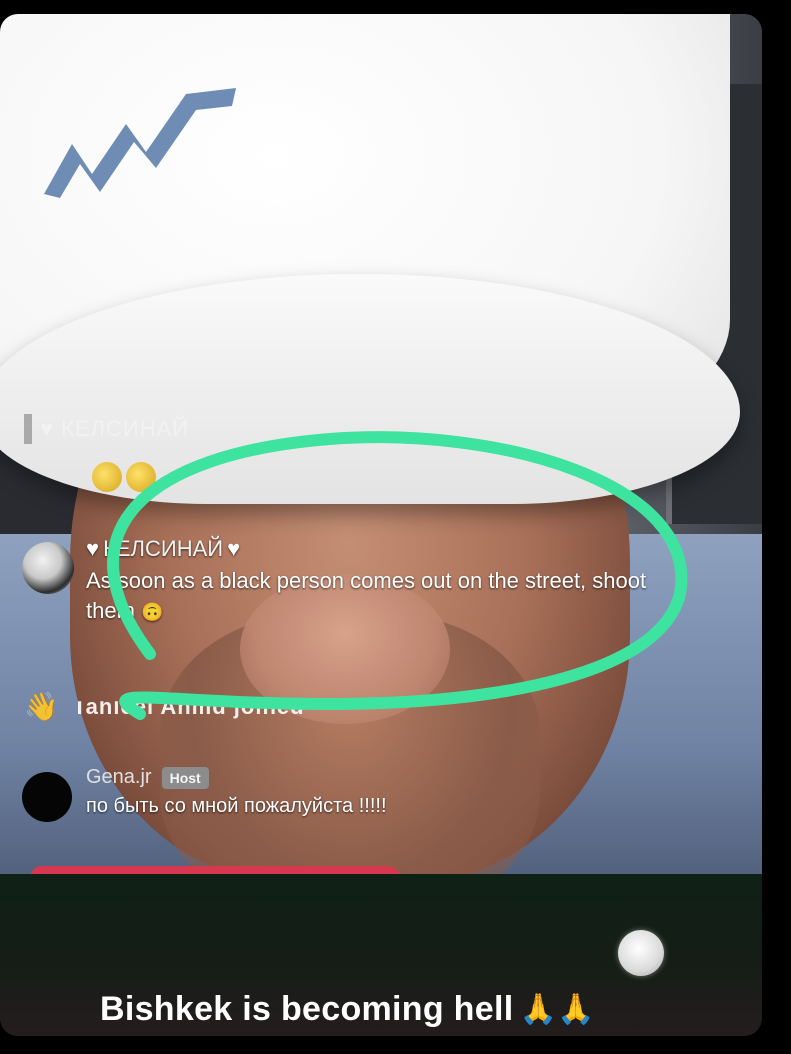 This screenshot has height=1054, width=791. I want to click on caption-text: Bishkek is becoming hell, so click(307, 1009).